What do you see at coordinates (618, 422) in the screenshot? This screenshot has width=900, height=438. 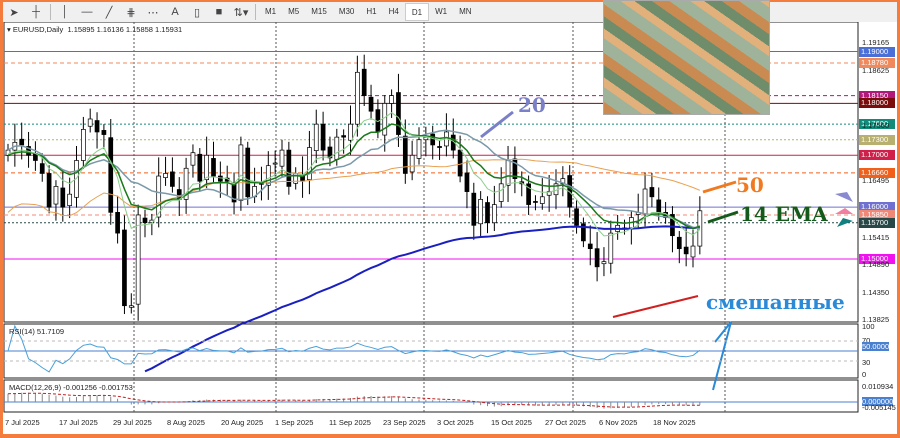 I see `date-tick: 6 Nov 2025` at bounding box center [618, 422].